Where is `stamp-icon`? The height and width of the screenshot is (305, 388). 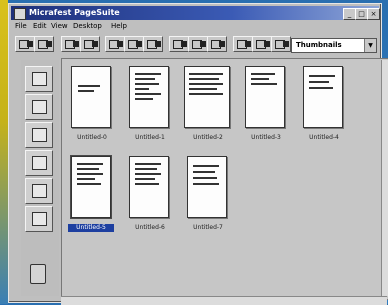
stamp-icon is located at coordinates (262, 44).